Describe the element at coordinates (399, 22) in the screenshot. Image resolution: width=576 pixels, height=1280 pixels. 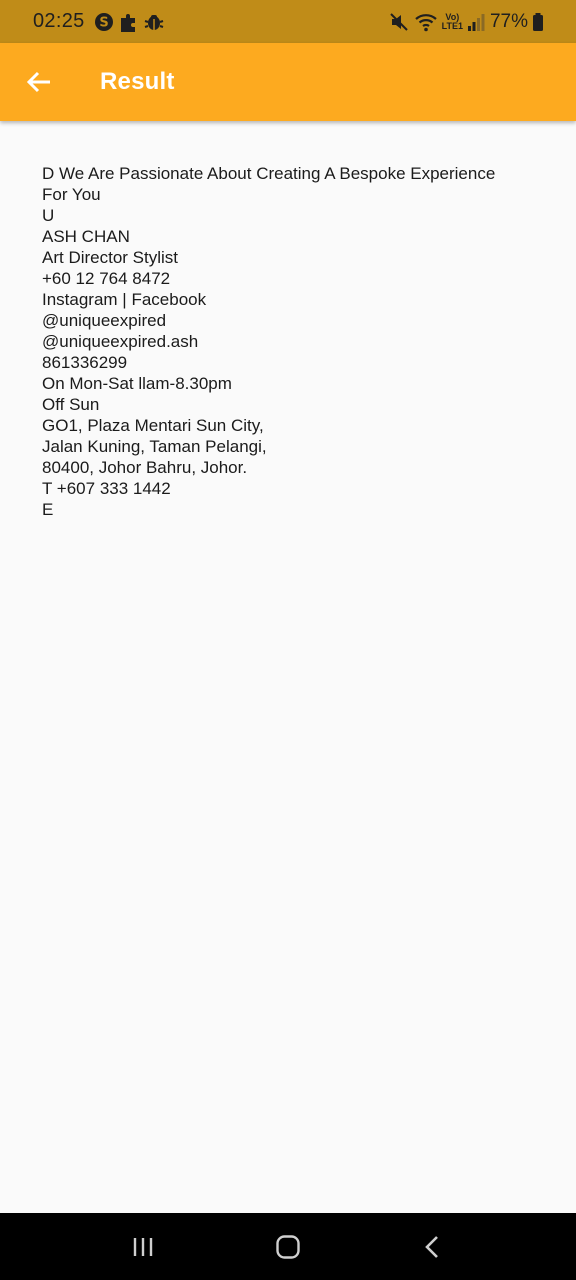
I see `mute-icon` at that location.